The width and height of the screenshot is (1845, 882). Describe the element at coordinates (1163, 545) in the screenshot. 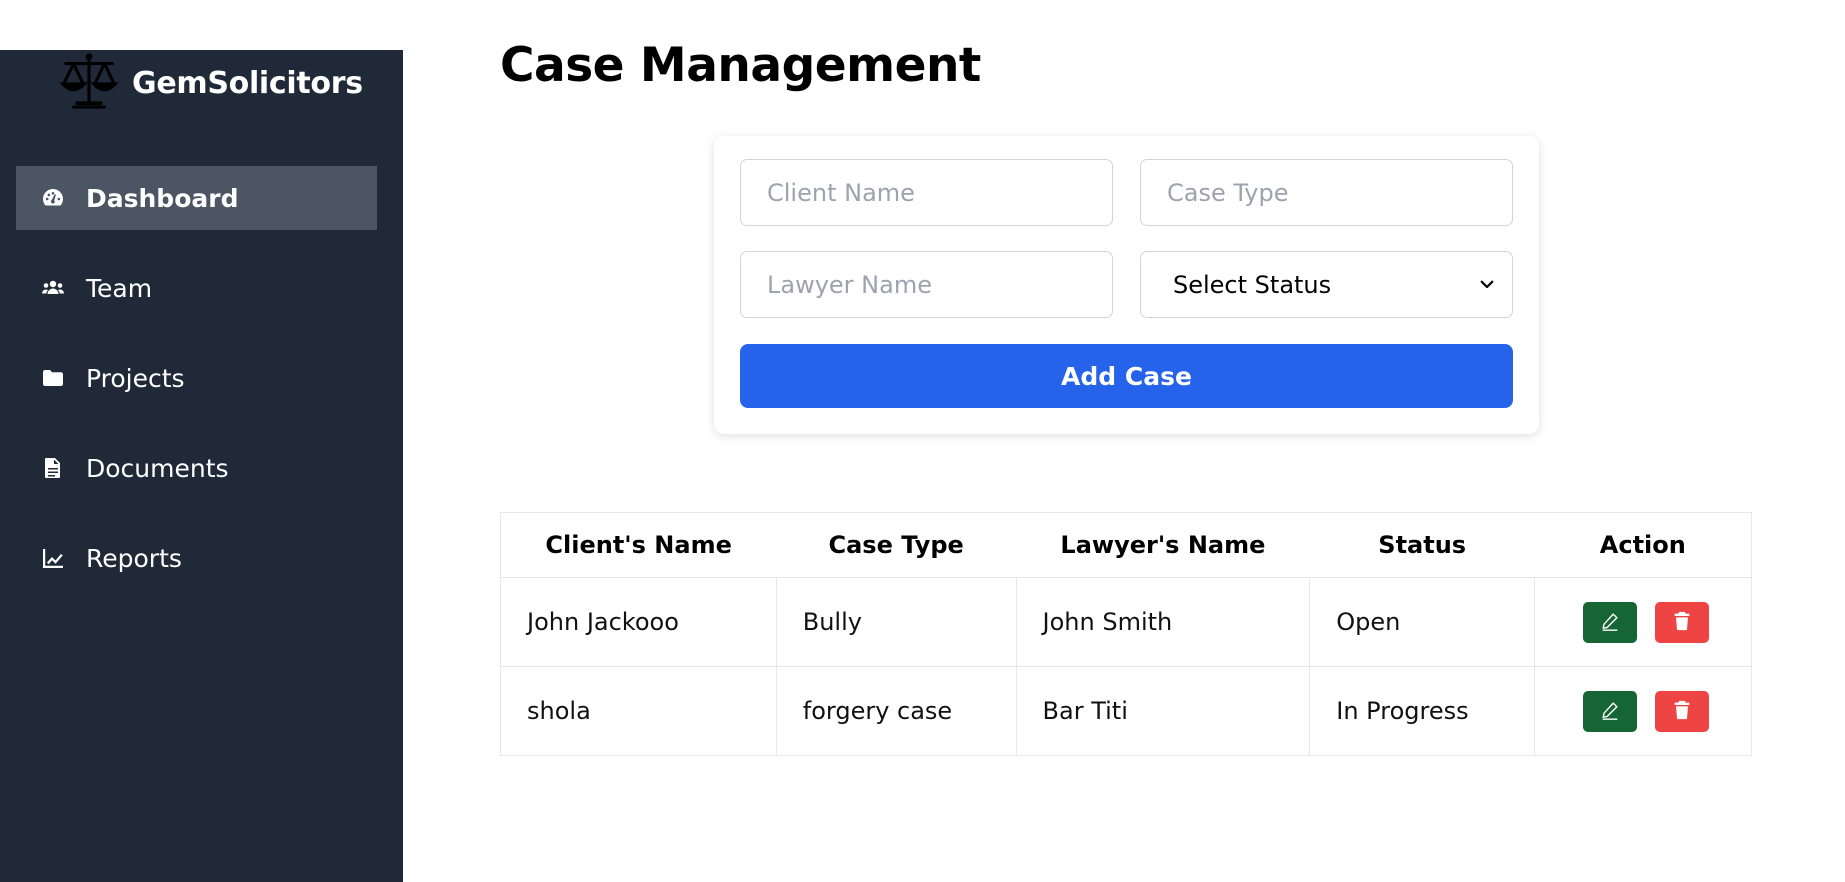

I see `column-header-lawyer: Lawyer's Name` at that location.